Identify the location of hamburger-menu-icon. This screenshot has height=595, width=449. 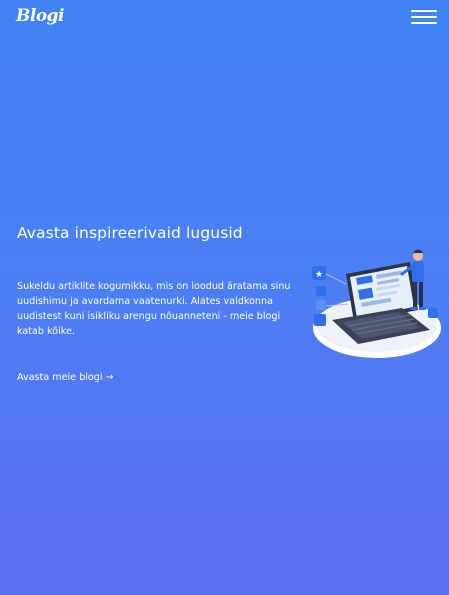
(424, 17).